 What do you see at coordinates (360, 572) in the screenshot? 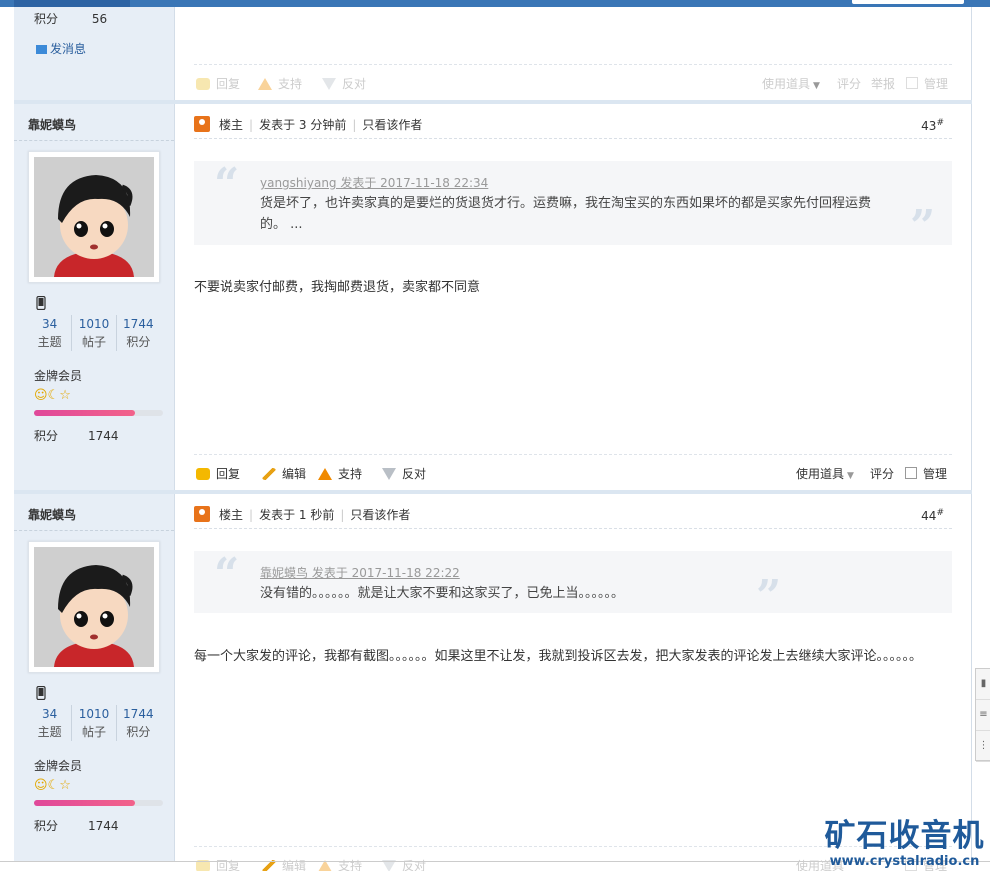
I see `quote-author-link: 靠妮蟆鸟 发表于 2017-11-18 22:22` at bounding box center [360, 572].